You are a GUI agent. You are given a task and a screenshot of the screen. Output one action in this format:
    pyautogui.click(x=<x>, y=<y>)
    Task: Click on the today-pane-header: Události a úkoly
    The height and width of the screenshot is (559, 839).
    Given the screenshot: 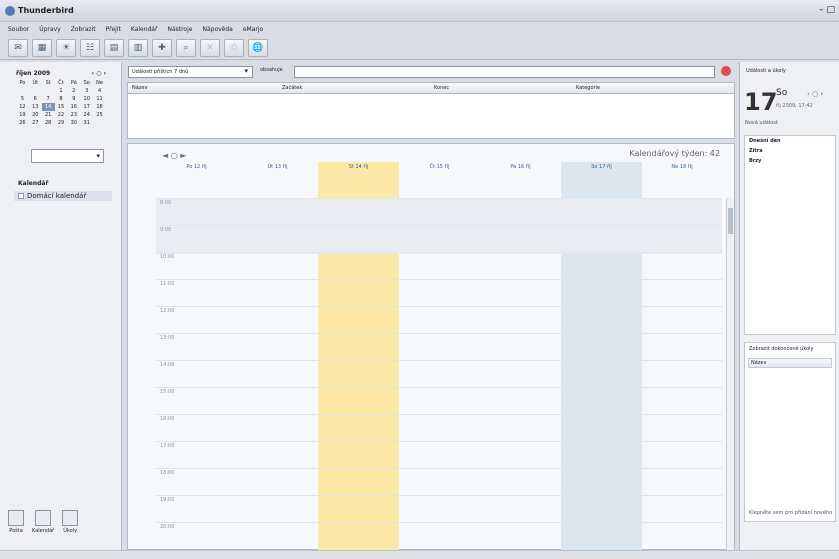 What is the action you would take?
    pyautogui.click(x=766, y=71)
    